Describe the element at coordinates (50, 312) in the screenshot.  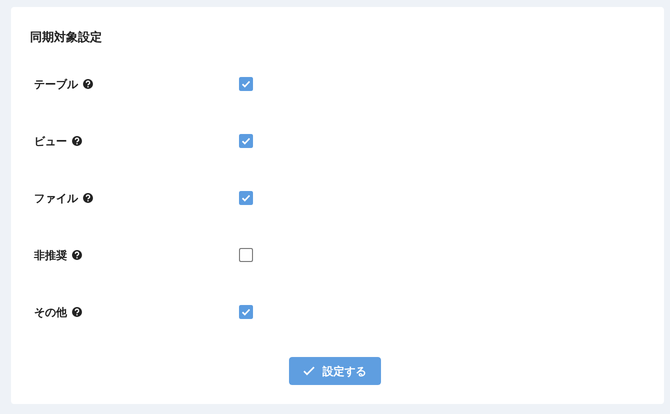
I see `option-label: その他` at that location.